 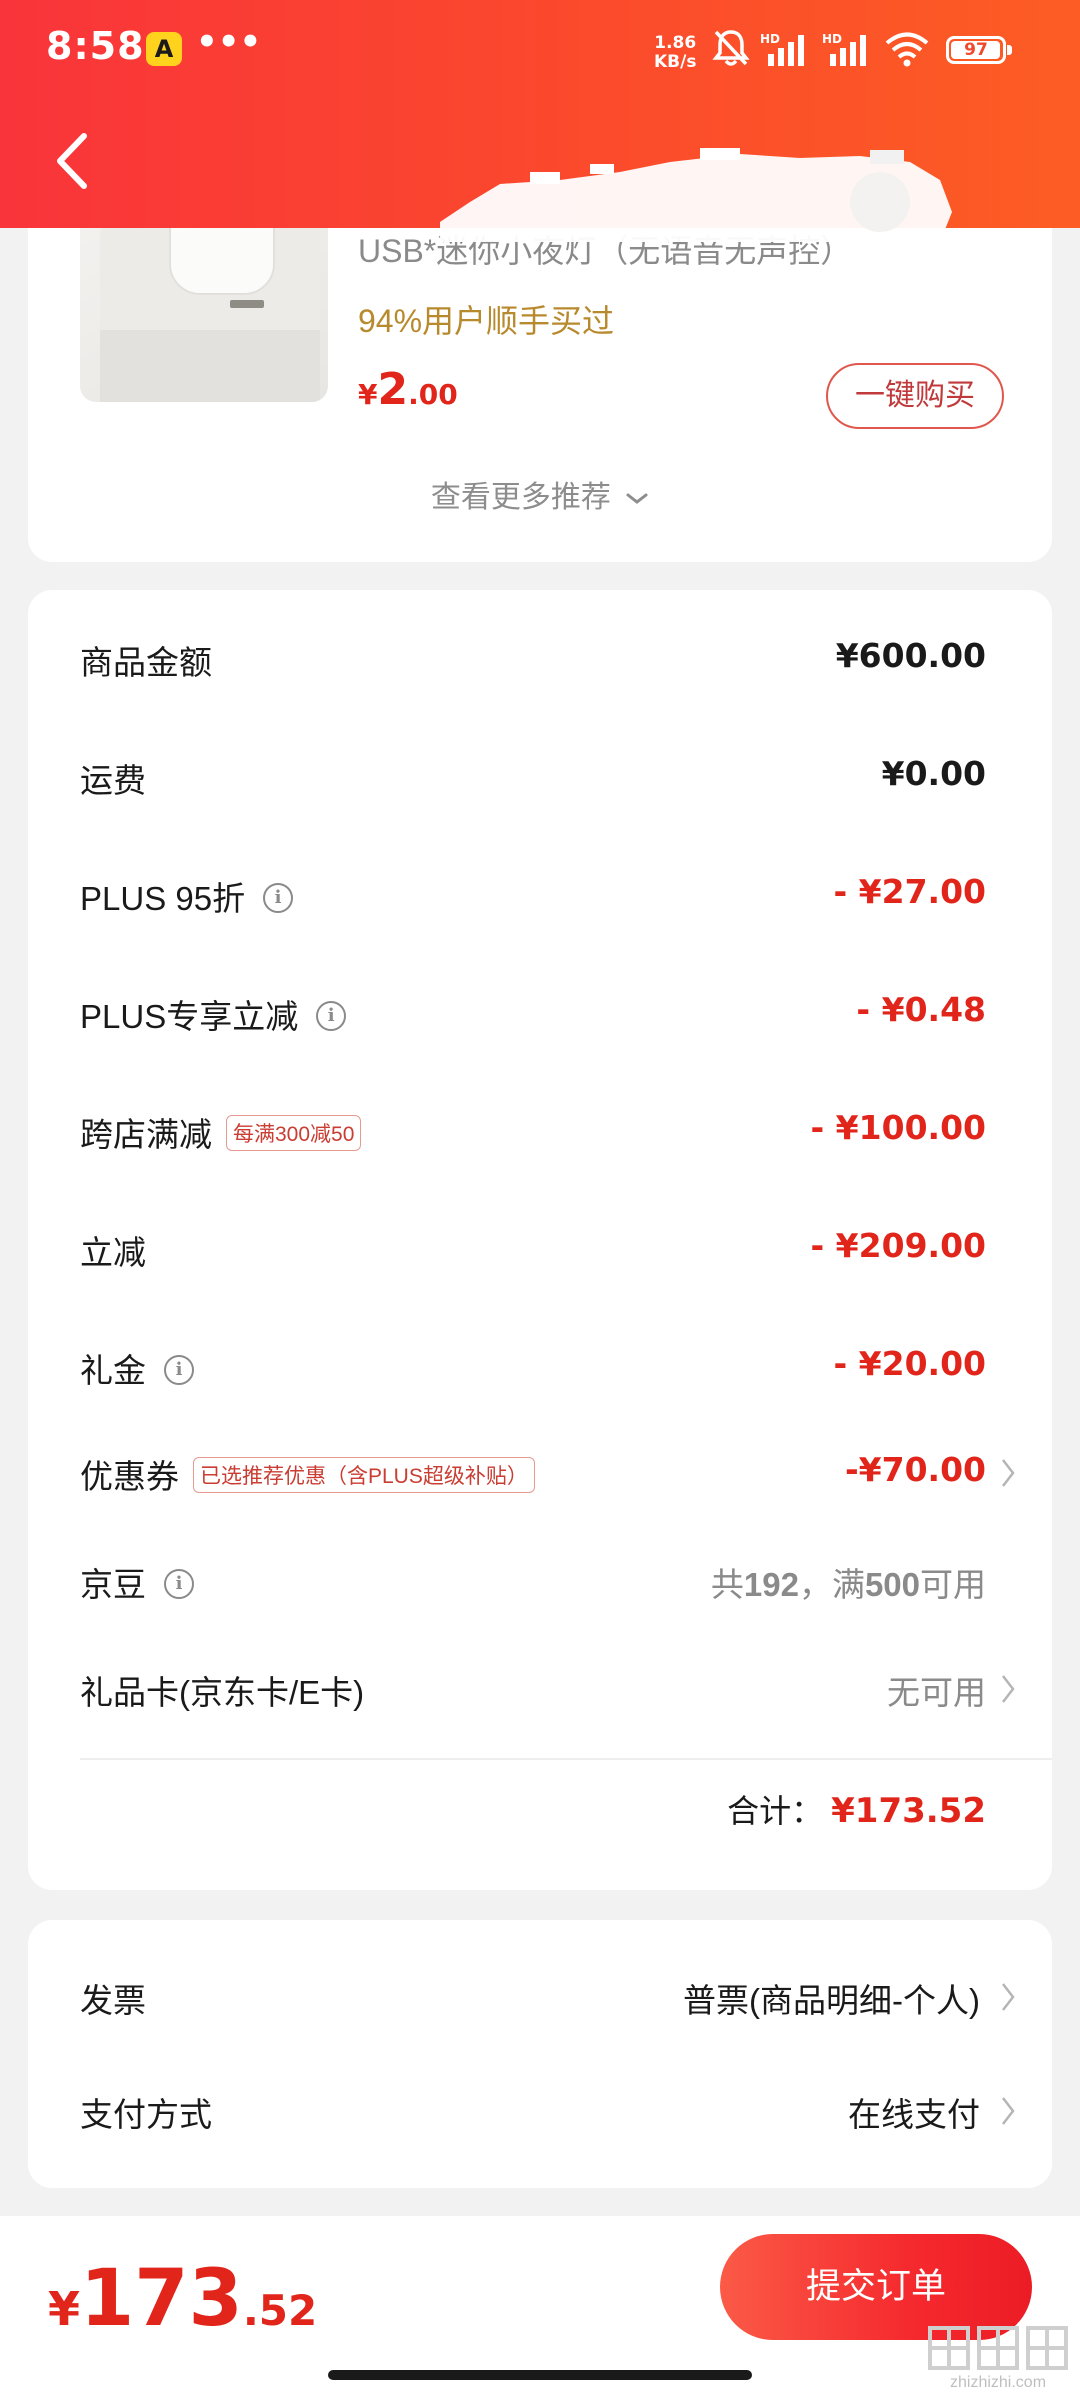 I want to click on beans-prefix: 共, so click(x=727, y=1584).